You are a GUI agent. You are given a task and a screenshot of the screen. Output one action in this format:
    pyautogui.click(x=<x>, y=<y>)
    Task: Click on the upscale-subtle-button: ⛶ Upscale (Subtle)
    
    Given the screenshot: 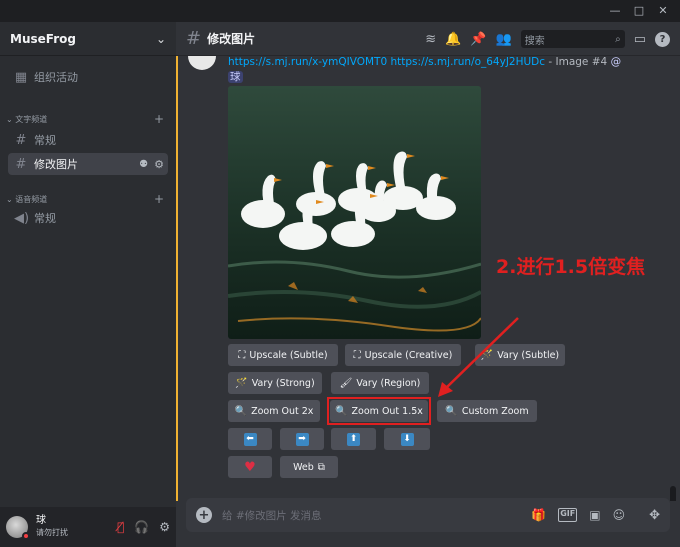 What is the action you would take?
    pyautogui.click(x=283, y=355)
    